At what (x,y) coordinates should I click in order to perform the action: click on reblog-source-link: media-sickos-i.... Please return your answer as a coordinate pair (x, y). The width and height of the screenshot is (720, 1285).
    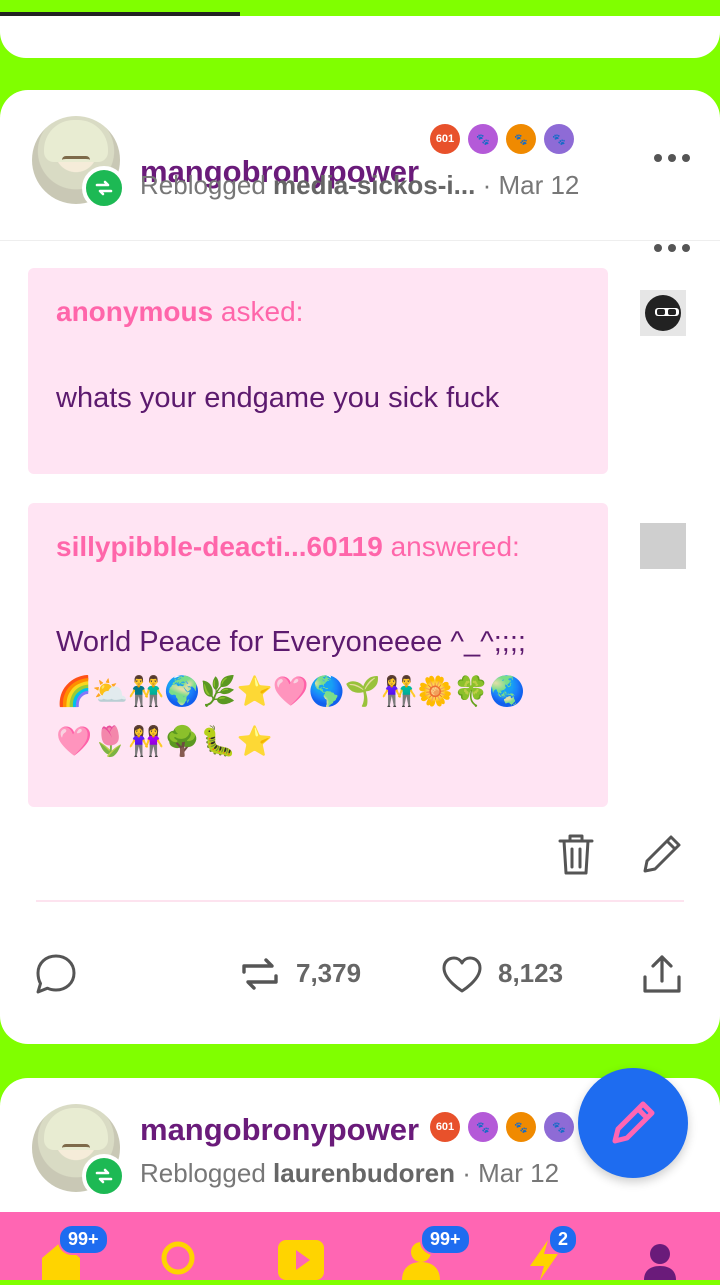
    Looking at the image, I should click on (374, 185).